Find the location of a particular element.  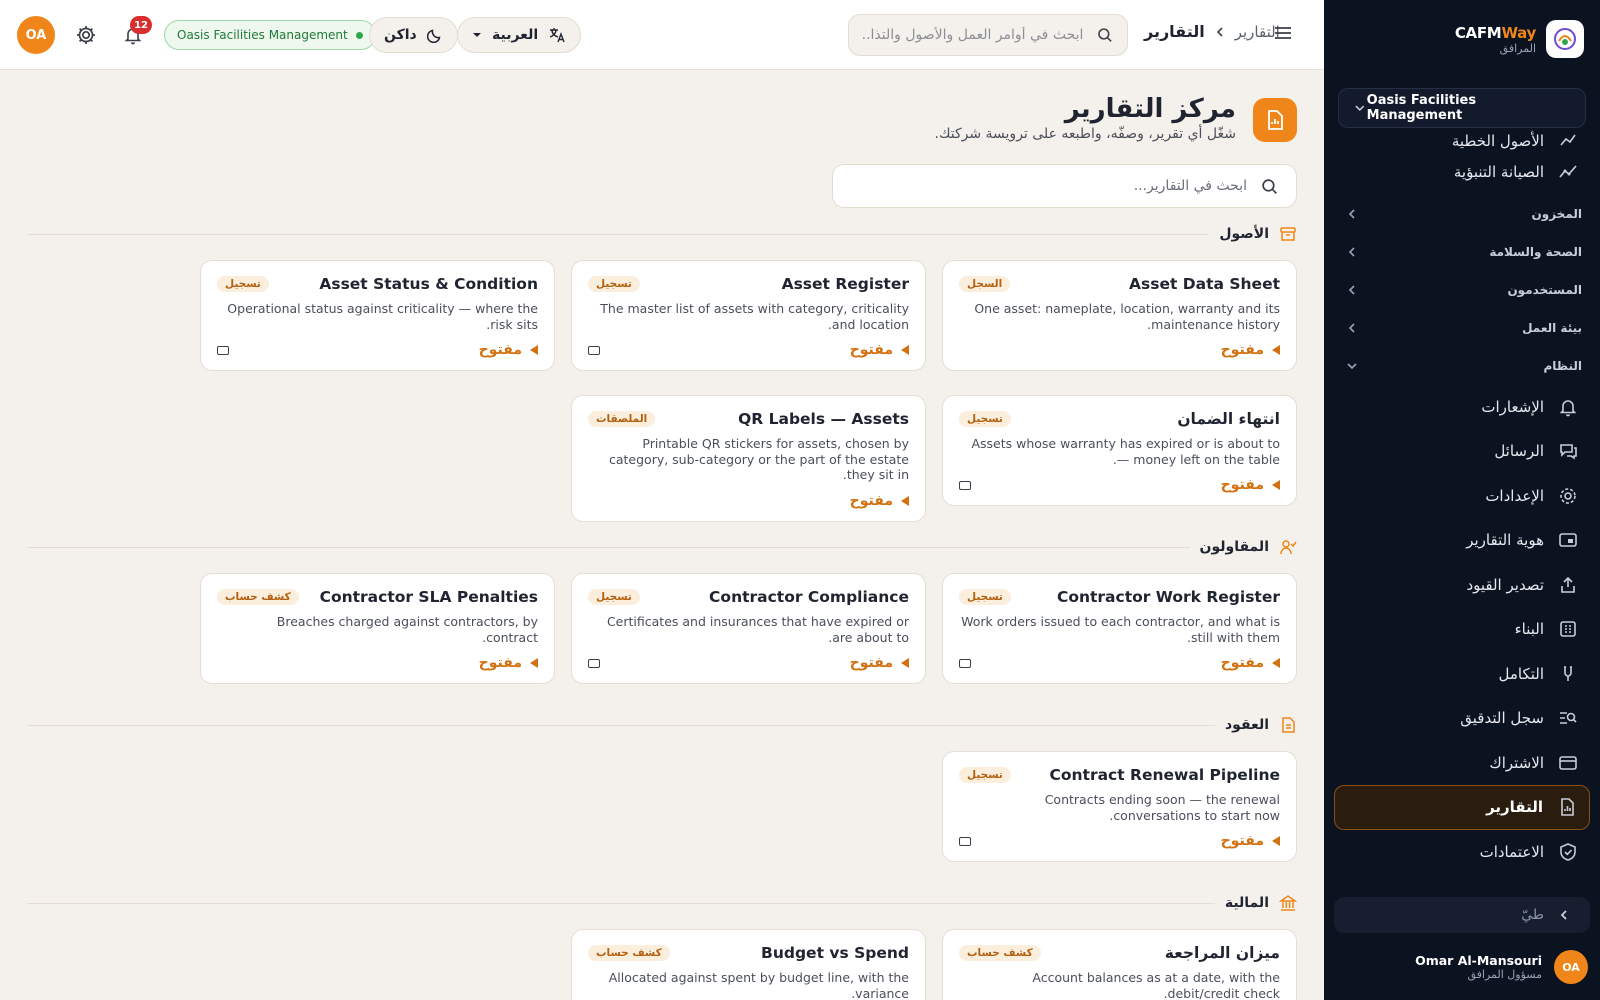

notifications-button: 12 is located at coordinates (136, 32).